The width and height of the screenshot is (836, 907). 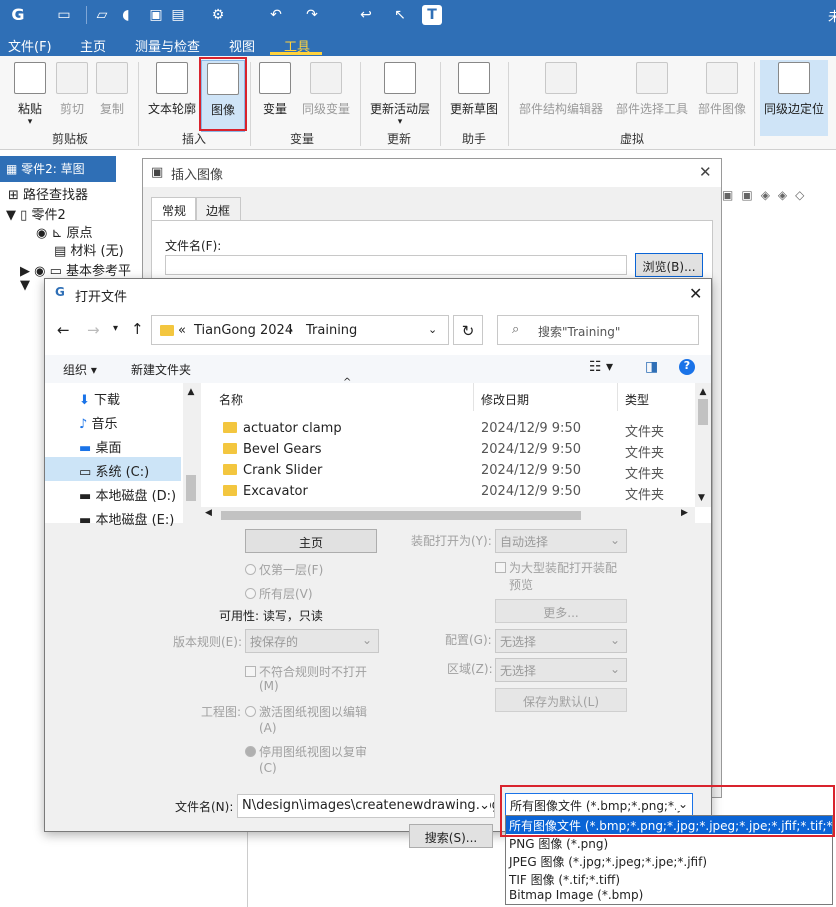 I want to click on peer-variables-button: 同级变量, so click(x=326, y=98).